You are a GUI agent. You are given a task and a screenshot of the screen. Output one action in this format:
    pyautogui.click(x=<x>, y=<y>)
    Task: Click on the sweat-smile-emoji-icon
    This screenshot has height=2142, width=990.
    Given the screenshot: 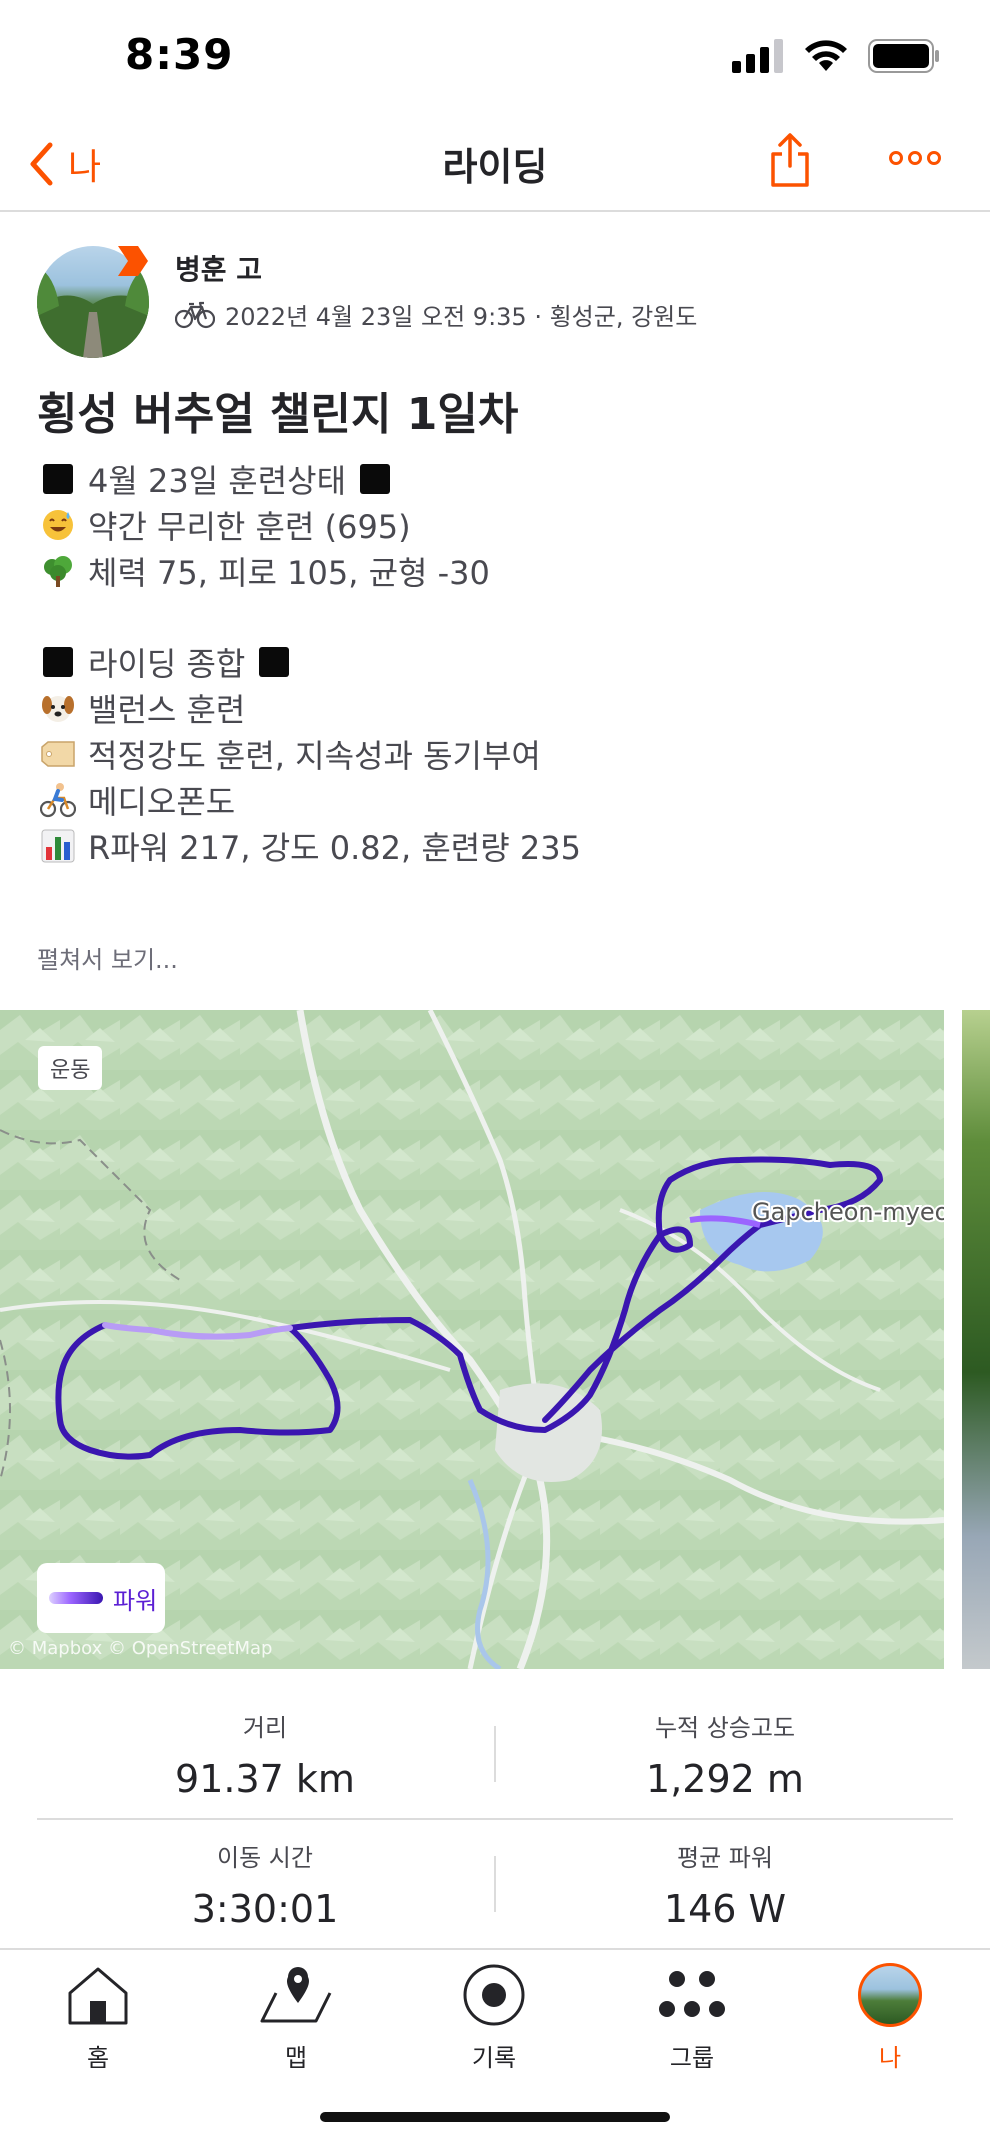 What is the action you would take?
    pyautogui.click(x=58, y=525)
    